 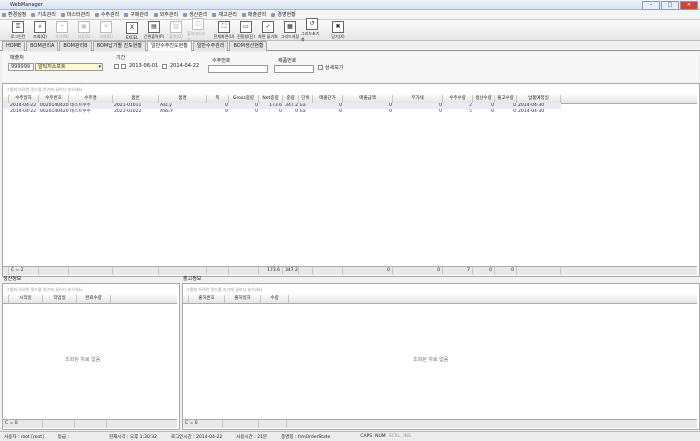 I want to click on menu-item: 기초관리, so click(x=43, y=14).